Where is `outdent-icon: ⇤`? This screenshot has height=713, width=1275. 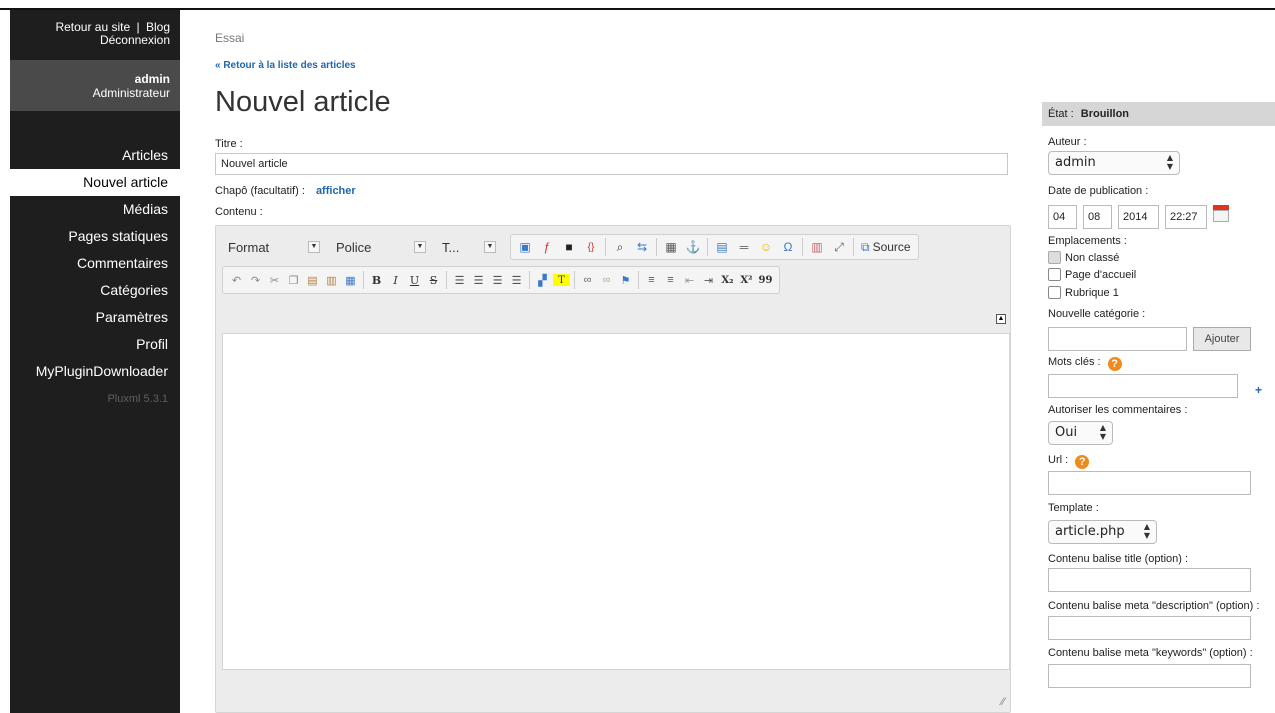 outdent-icon: ⇤ is located at coordinates (689, 280).